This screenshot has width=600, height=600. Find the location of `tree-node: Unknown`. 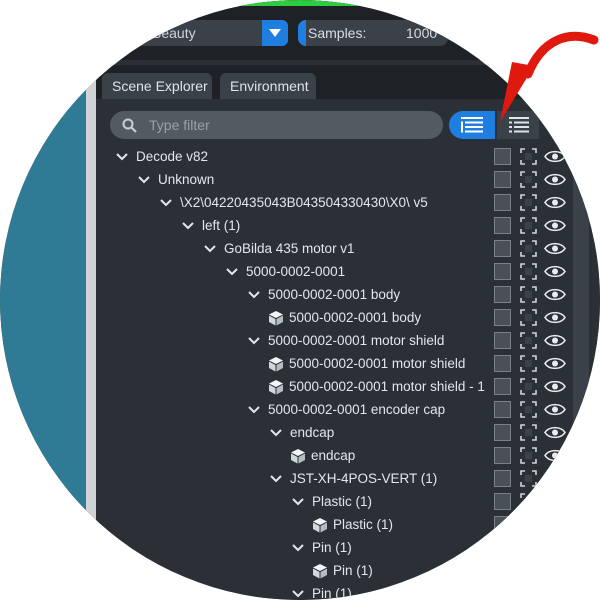

tree-node: Unknown is located at coordinates (175, 179).